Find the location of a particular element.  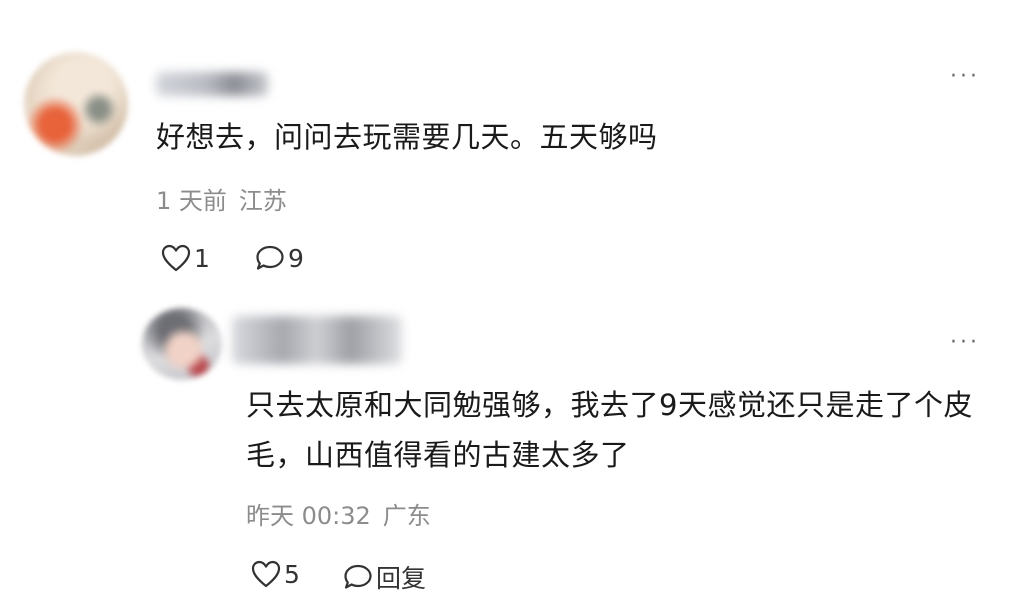

comment-reply-button: 9 is located at coordinates (279, 258).